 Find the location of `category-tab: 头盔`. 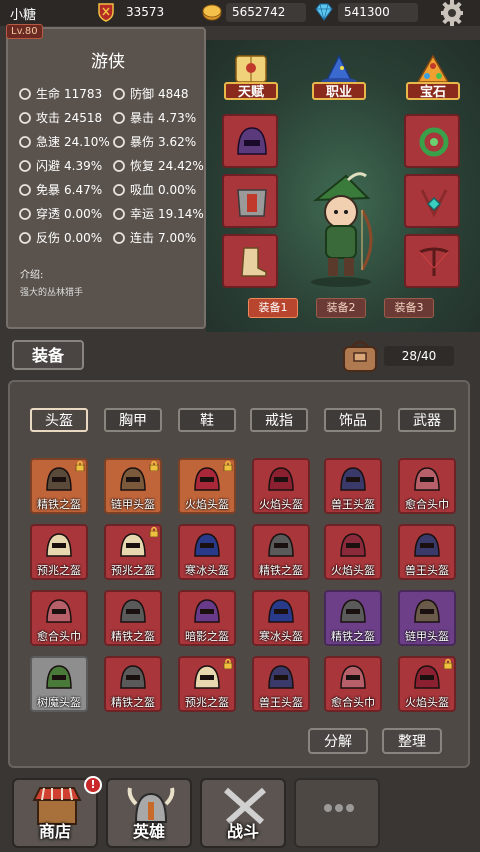

category-tab: 头盔 is located at coordinates (59, 420).